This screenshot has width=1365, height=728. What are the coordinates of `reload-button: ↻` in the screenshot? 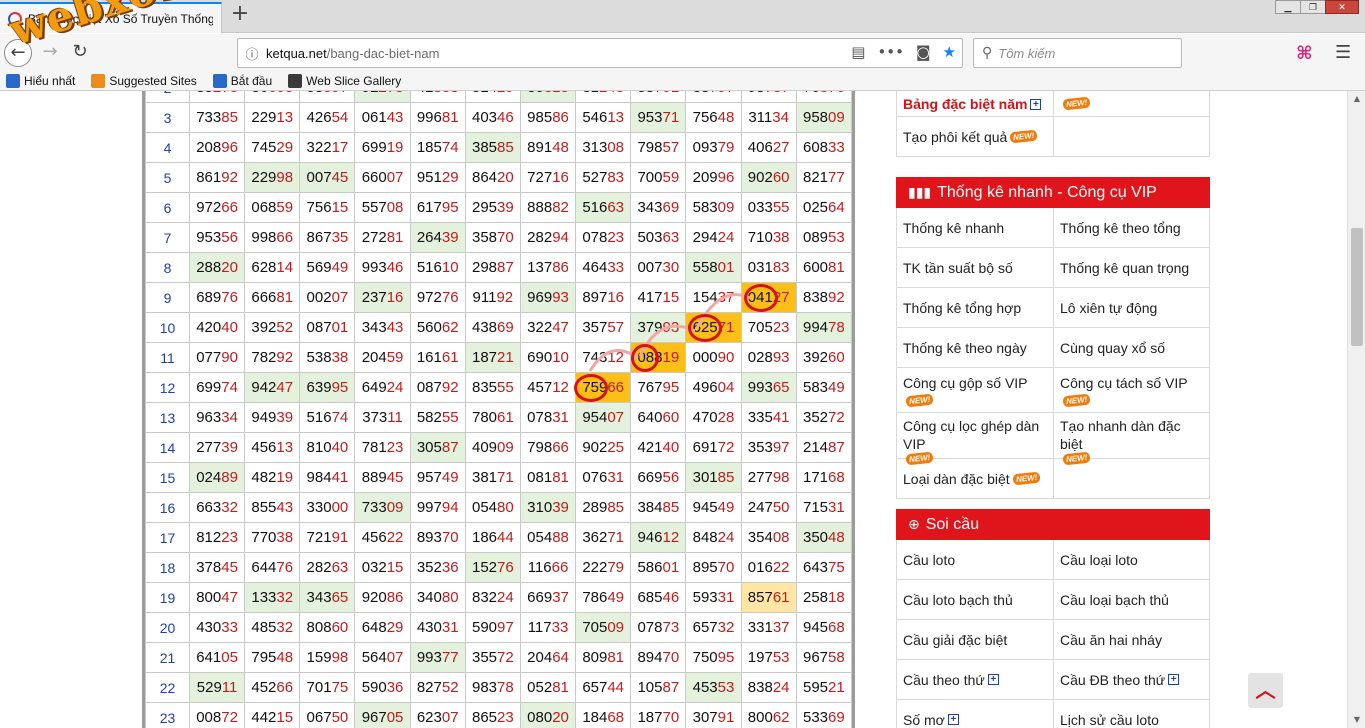 It's located at (80, 53).